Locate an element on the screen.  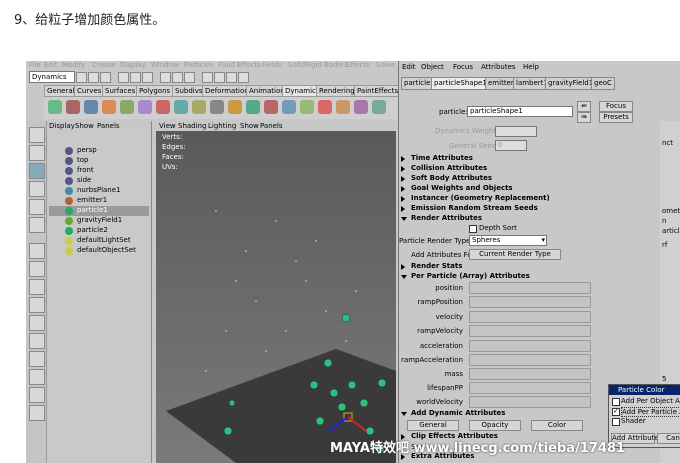
go-input-button: ⇚ is located at coordinates (584, 106).